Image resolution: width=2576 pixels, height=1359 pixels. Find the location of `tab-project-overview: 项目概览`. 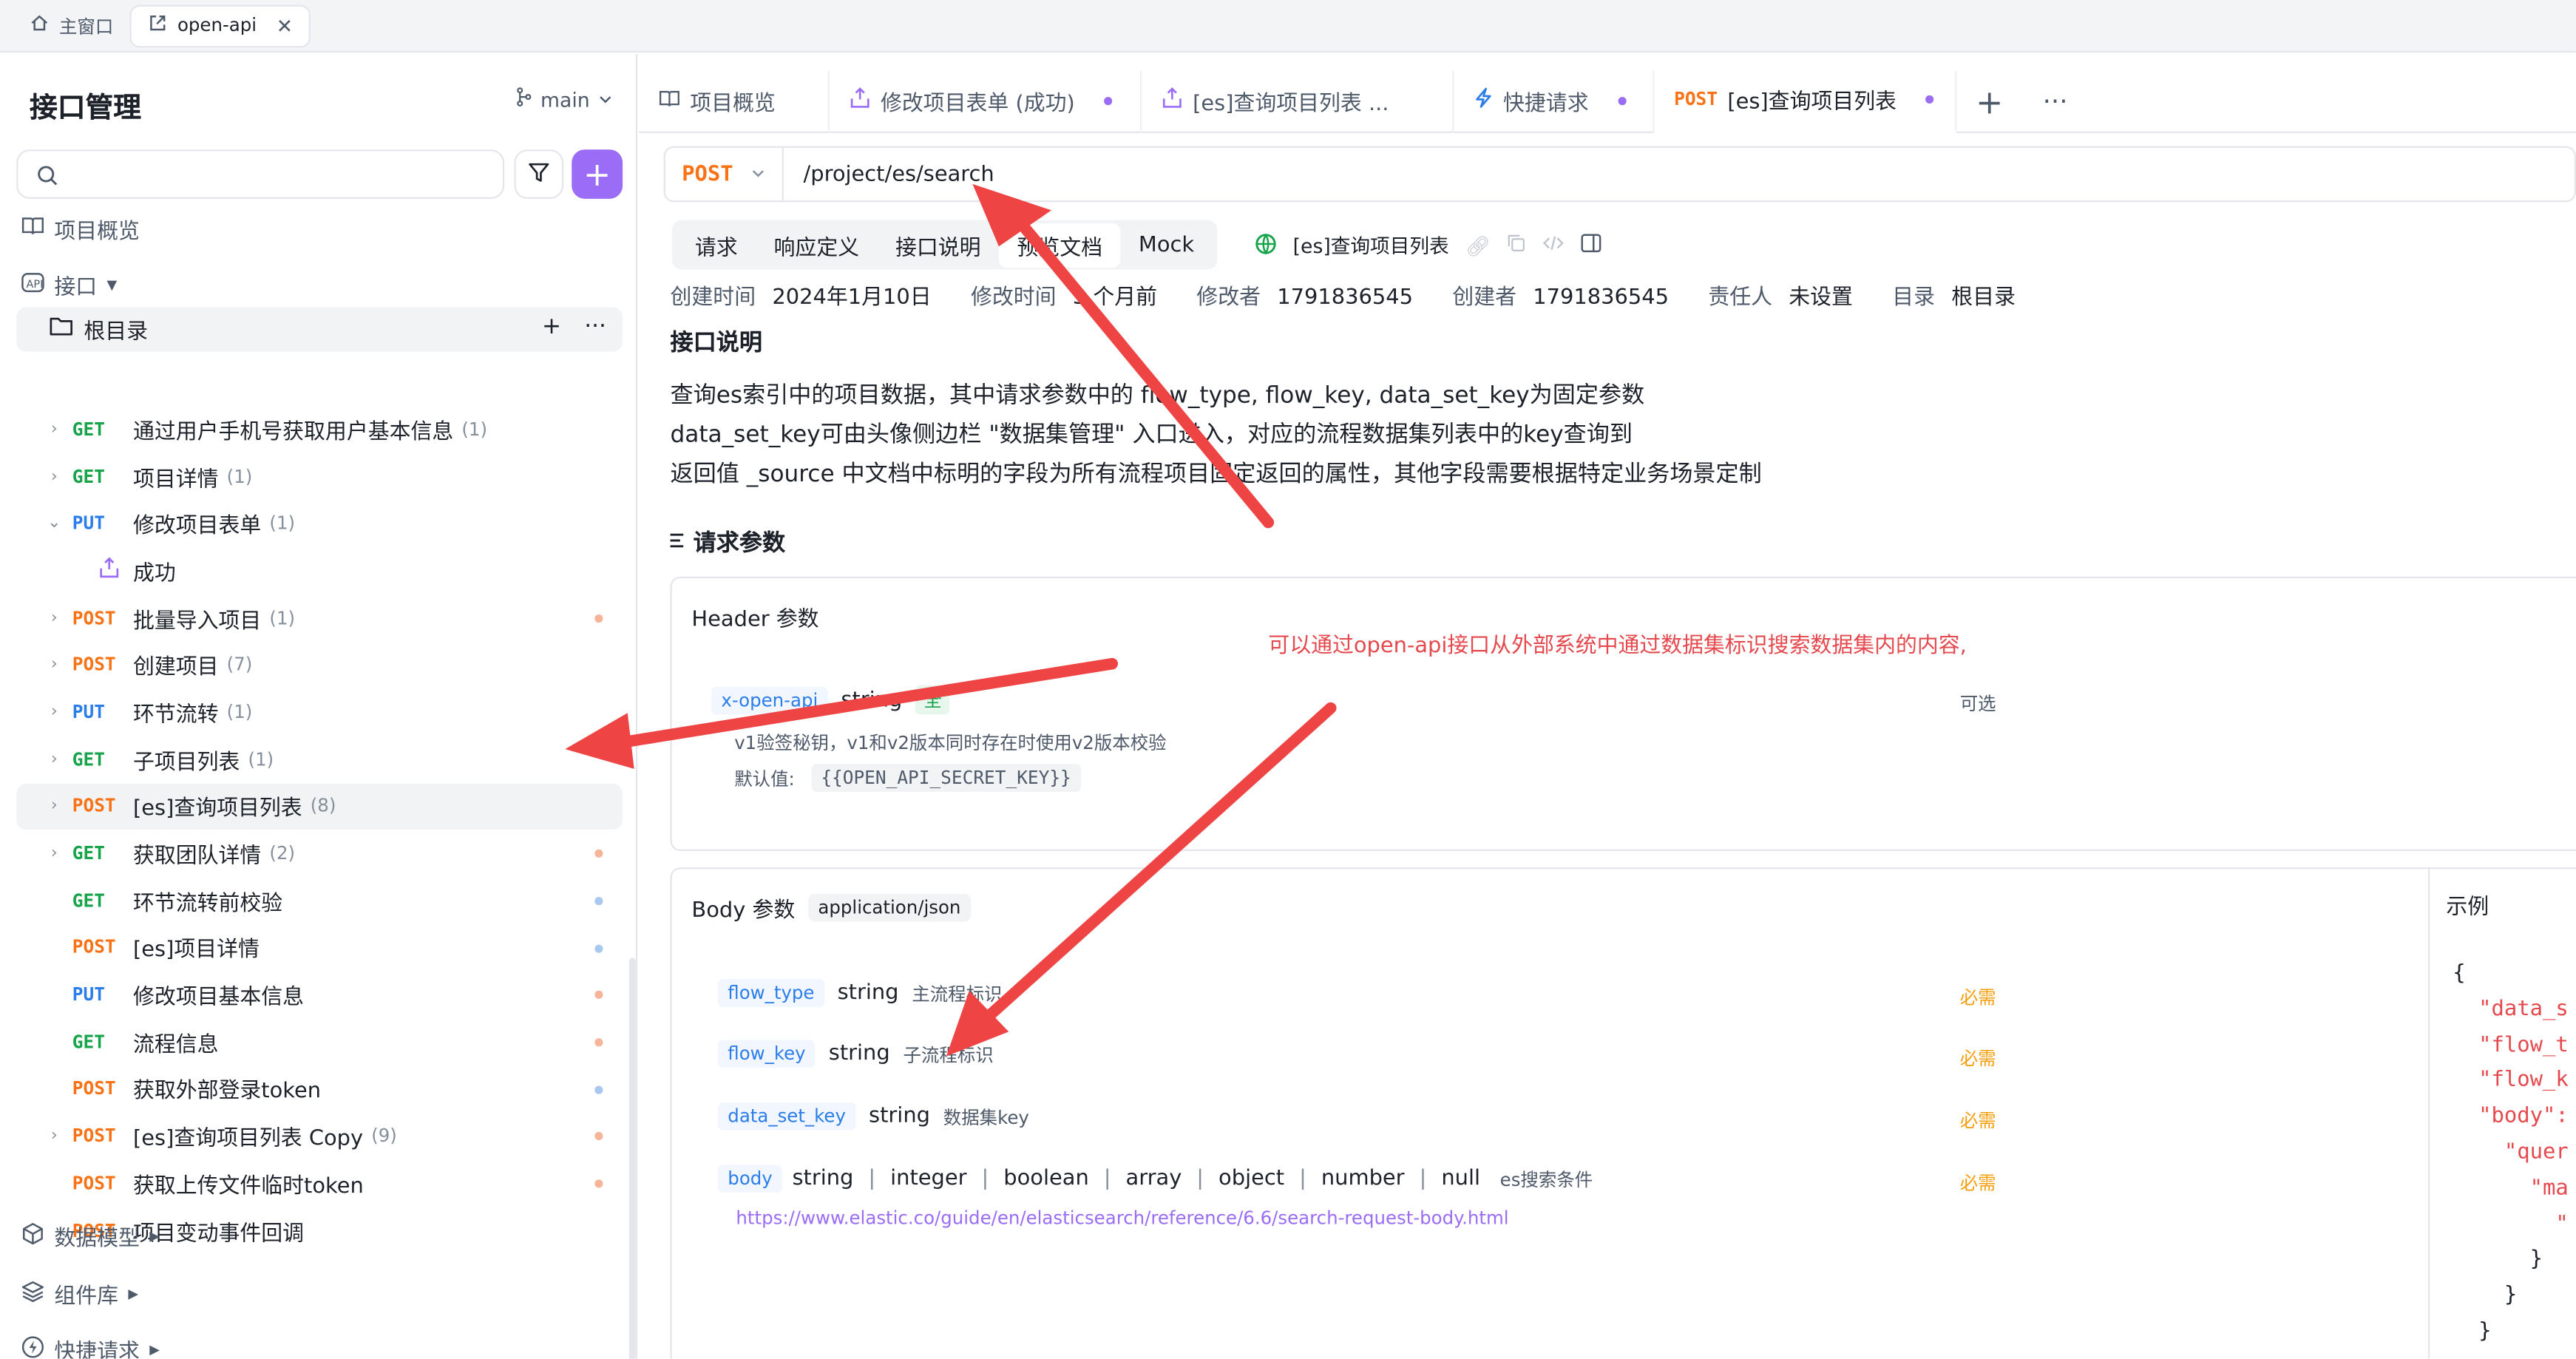

tab-project-overview: 项目概览 is located at coordinates (734, 101).